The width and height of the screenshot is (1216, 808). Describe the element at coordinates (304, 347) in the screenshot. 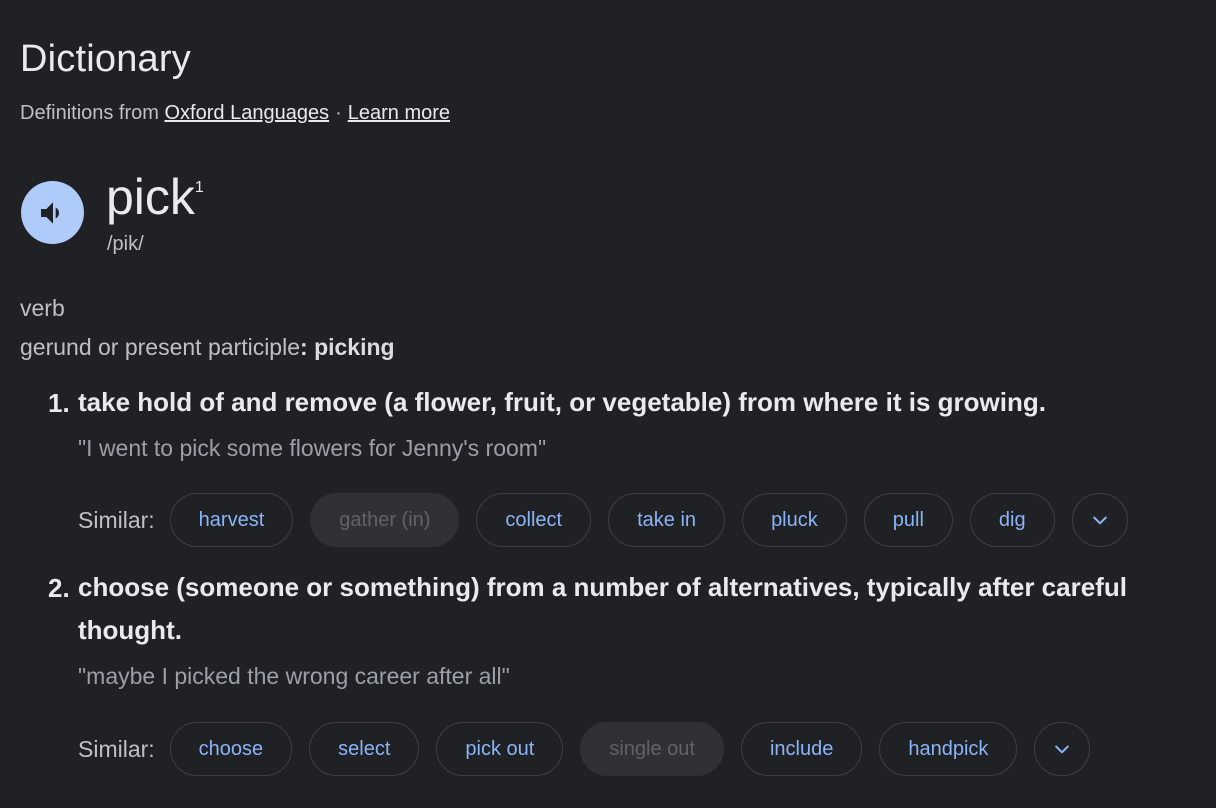

I see `inflection-colon: :` at that location.